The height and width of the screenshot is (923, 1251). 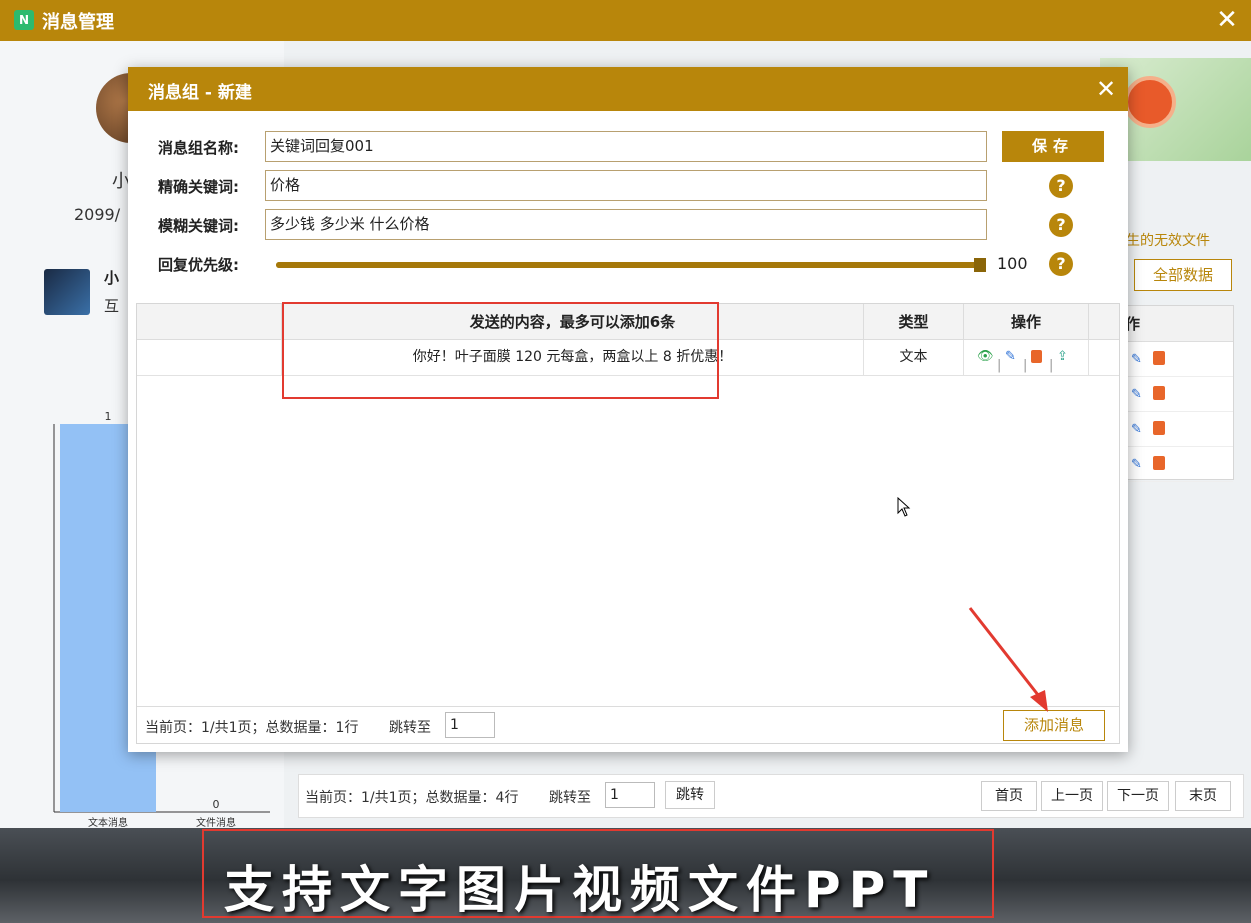 I want to click on dialog-page-info: 当前页：1/共1页；总数据量：1行, so click(x=252, y=728).